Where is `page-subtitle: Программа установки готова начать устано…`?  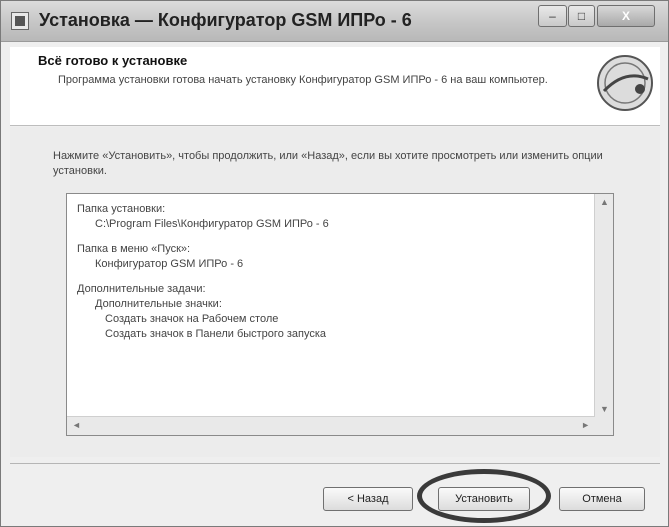 page-subtitle: Программа установки готова начать устано… is located at coordinates (303, 80).